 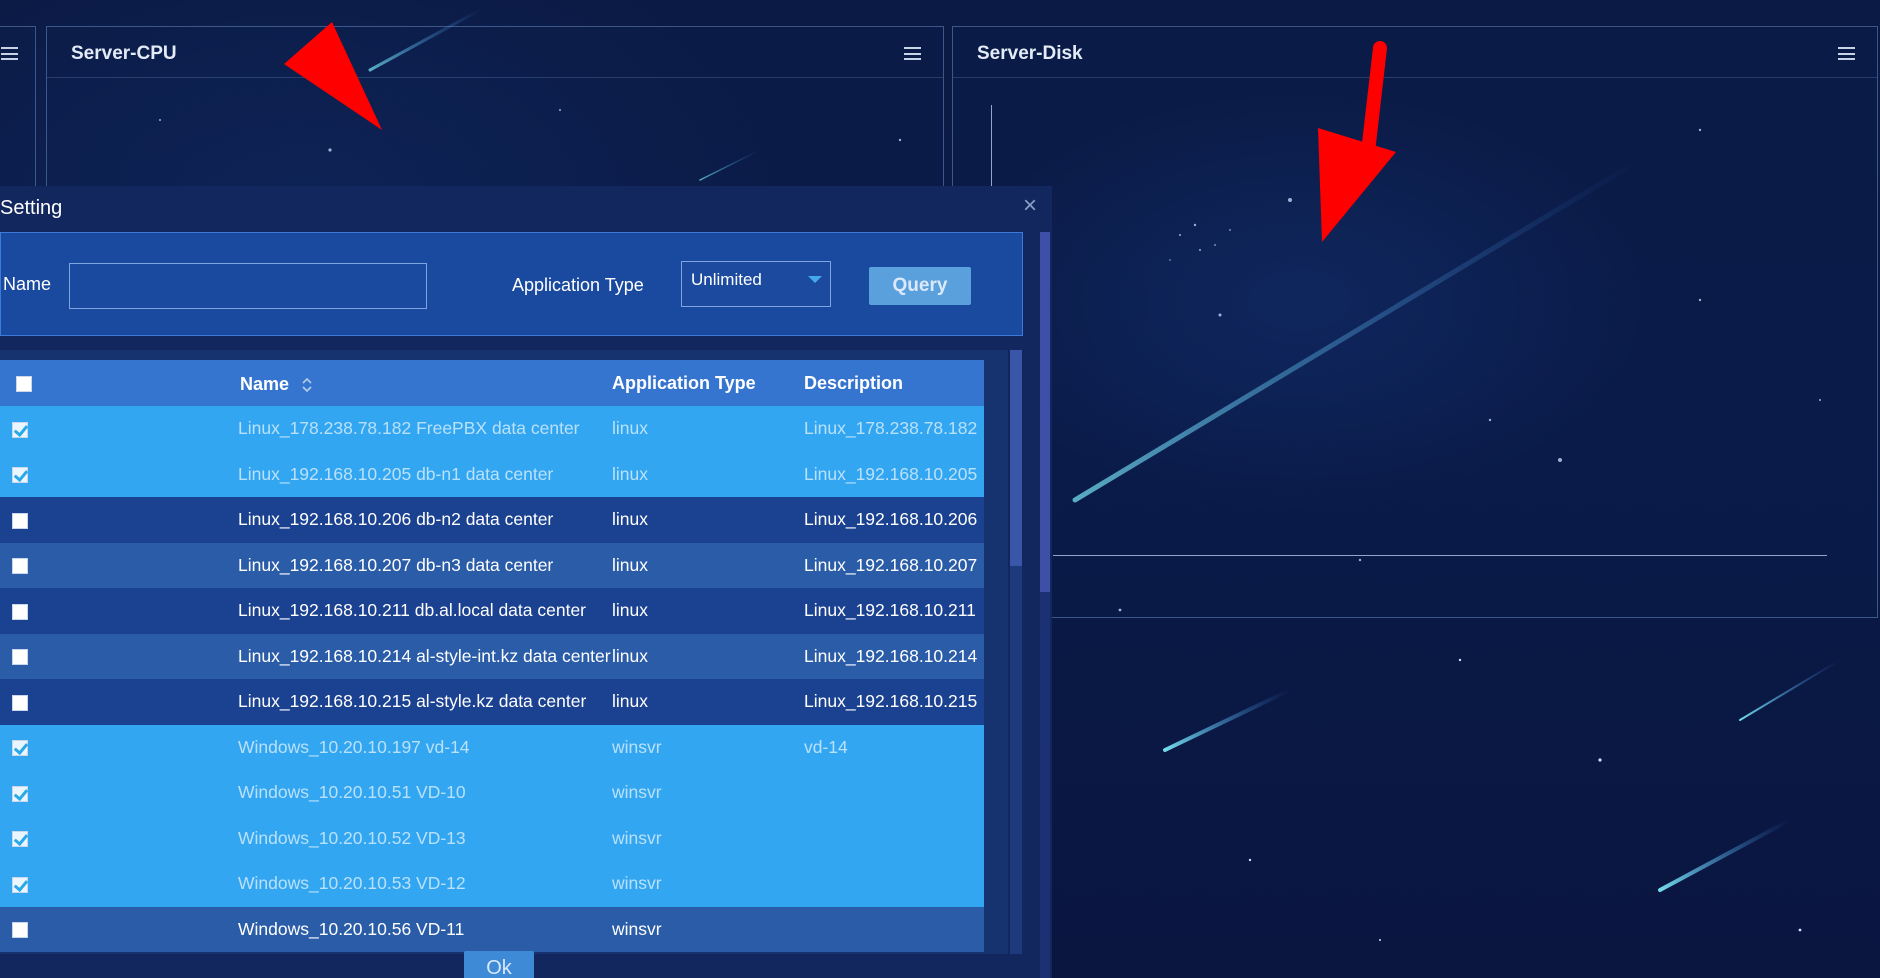 I want to click on cell-name: Windows_10.20.10.197 vd-14, so click(x=425, y=747).